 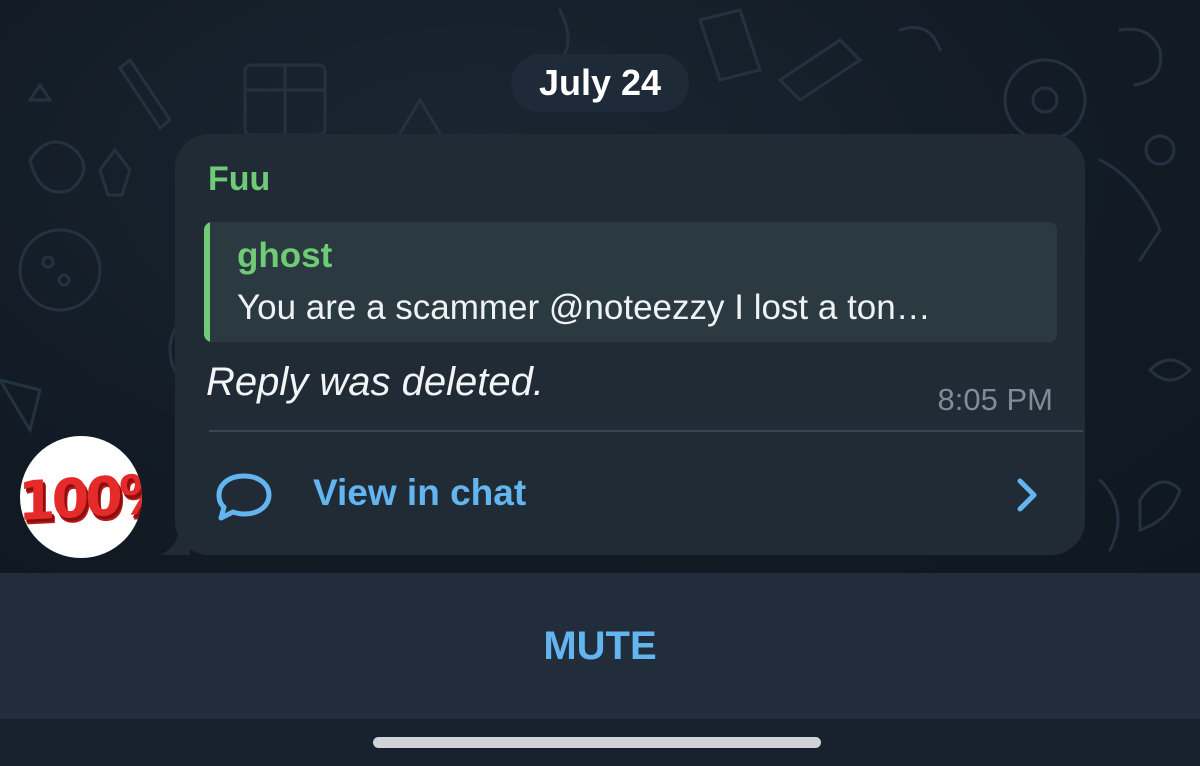 I want to click on message-time: 8:05 PM, so click(x=995, y=399).